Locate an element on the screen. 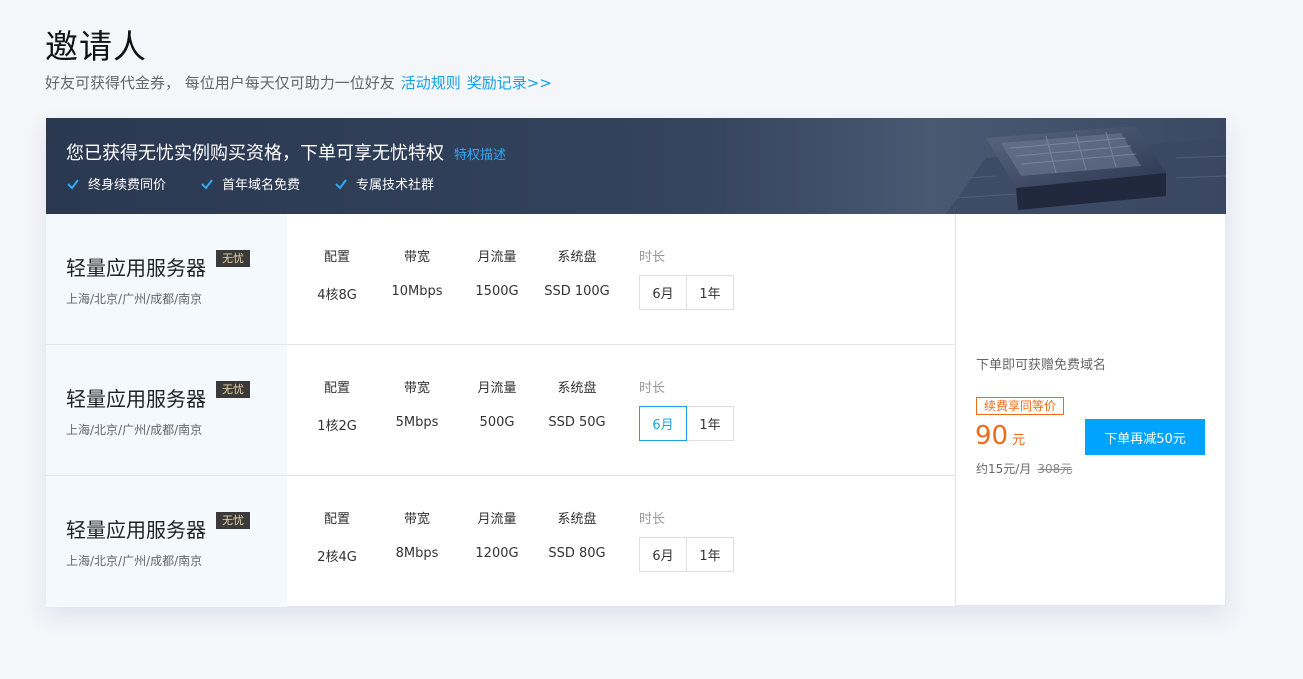 Image resolution: width=1303 pixels, height=679 pixels. price: 90 元 is located at coordinates (1000, 436).